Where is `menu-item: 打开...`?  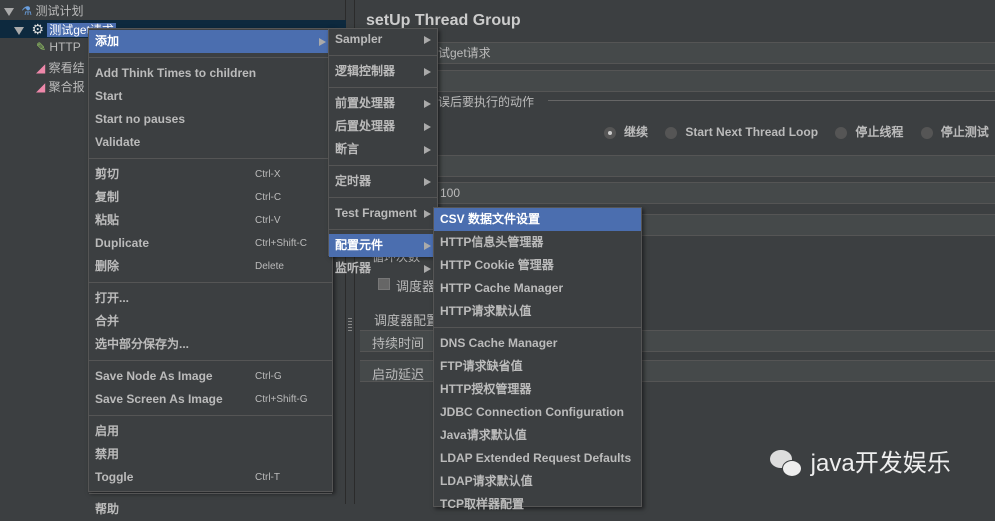 menu-item: 打开... is located at coordinates (210, 298).